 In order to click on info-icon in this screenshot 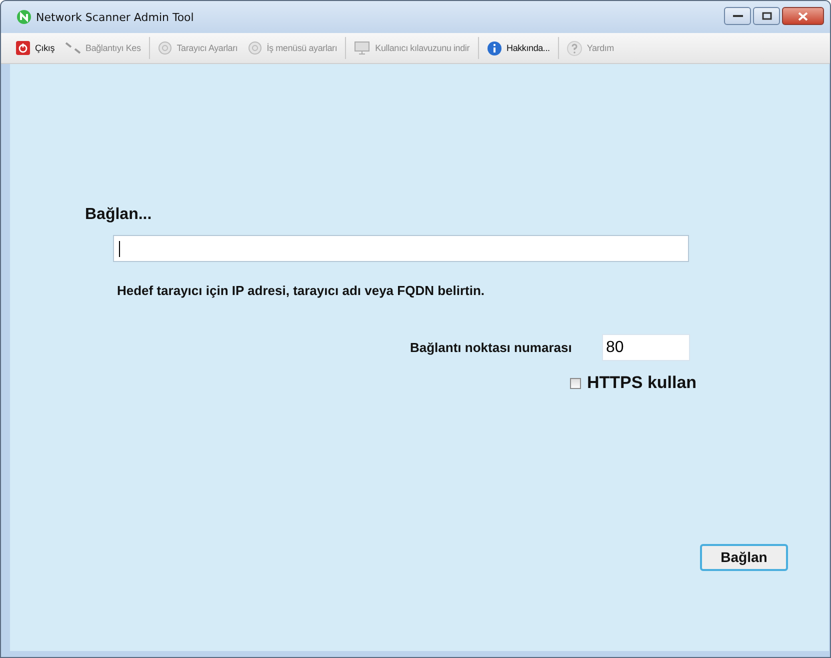, I will do `click(494, 48)`.